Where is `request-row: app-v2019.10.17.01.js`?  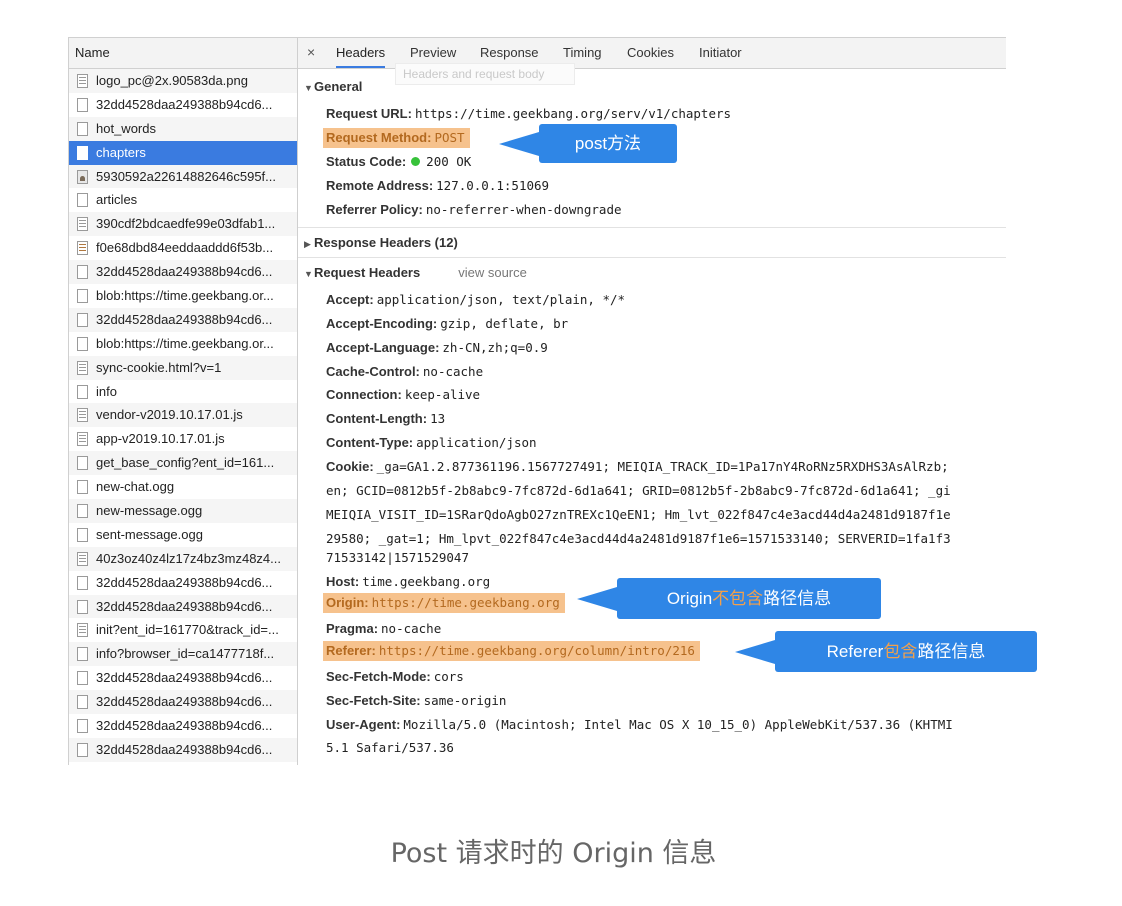 request-row: app-v2019.10.17.01.js is located at coordinates (183, 439).